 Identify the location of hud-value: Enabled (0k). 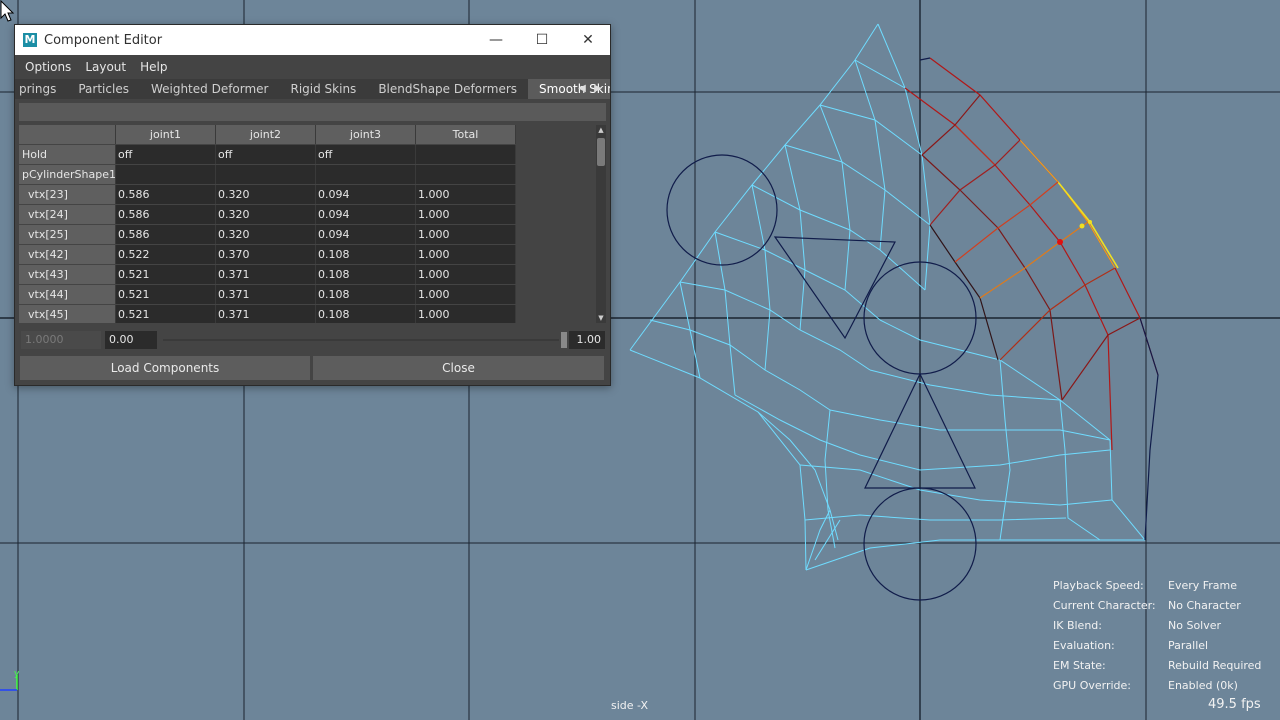
(1203, 685).